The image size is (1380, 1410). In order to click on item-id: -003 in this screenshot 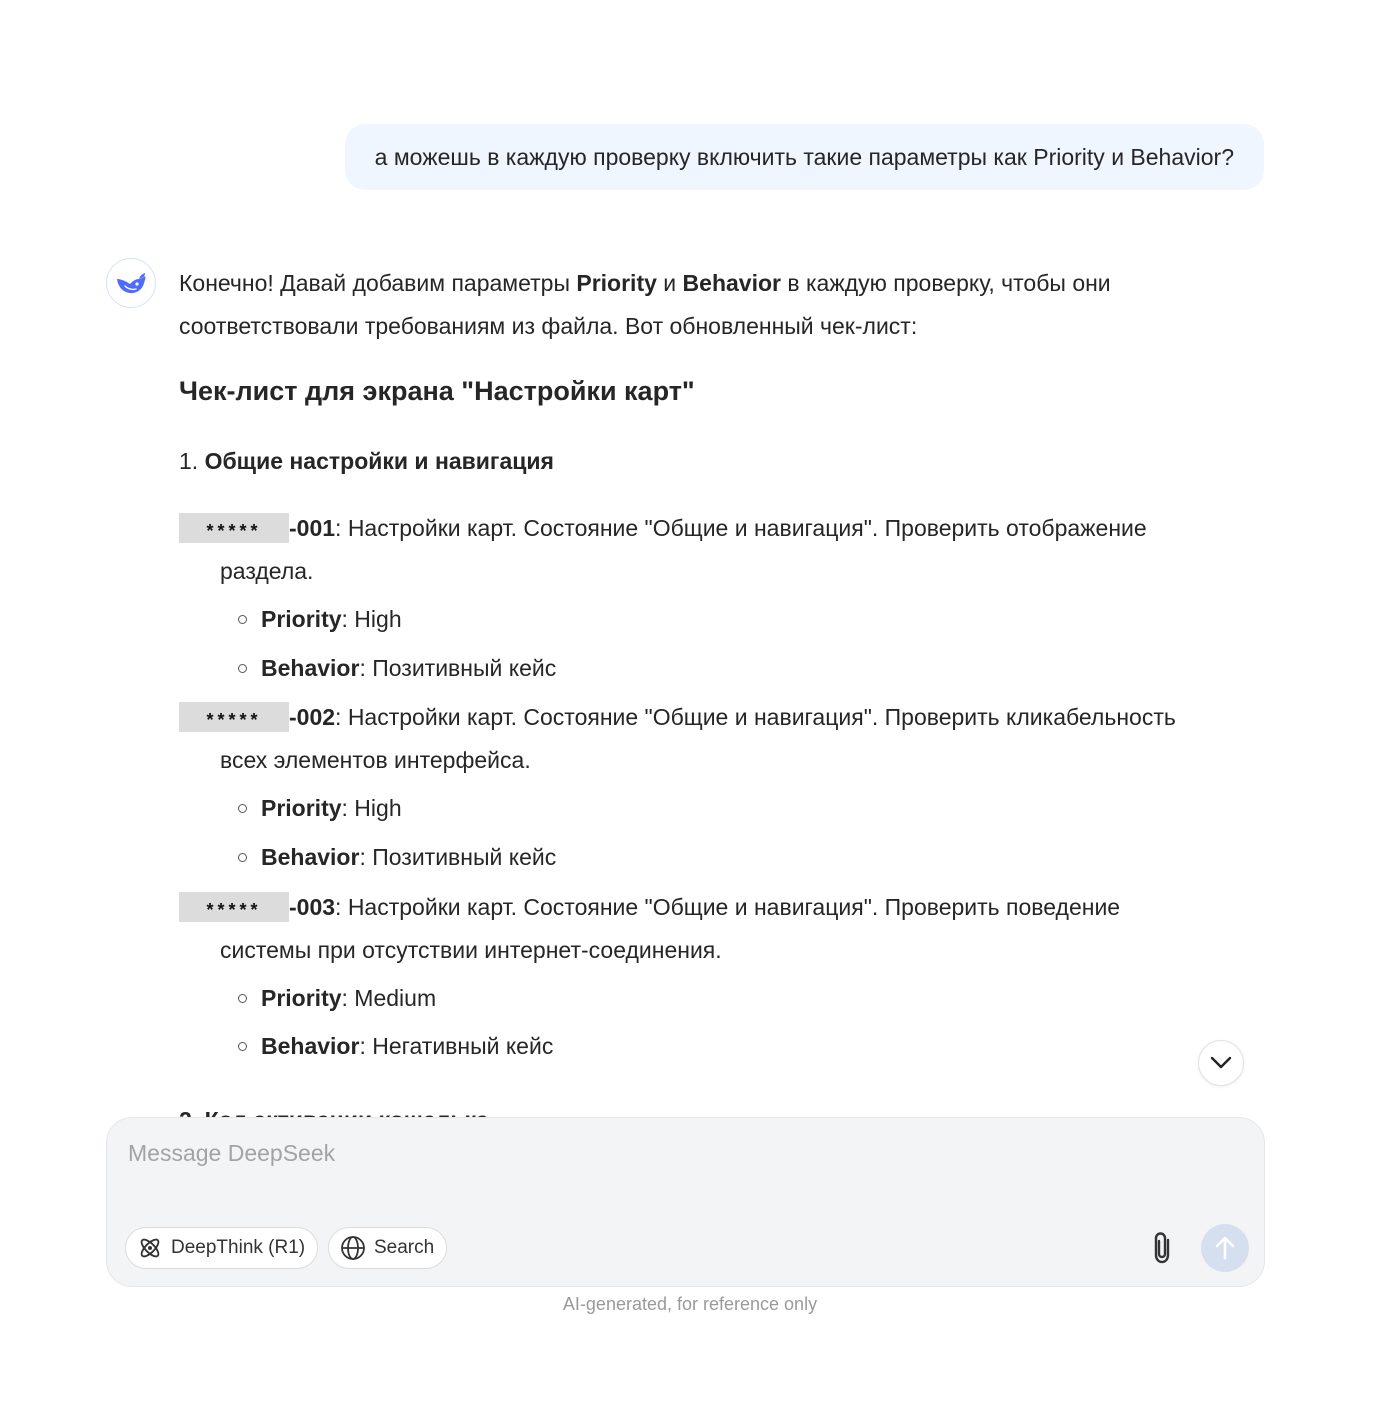, I will do `click(312, 907)`.